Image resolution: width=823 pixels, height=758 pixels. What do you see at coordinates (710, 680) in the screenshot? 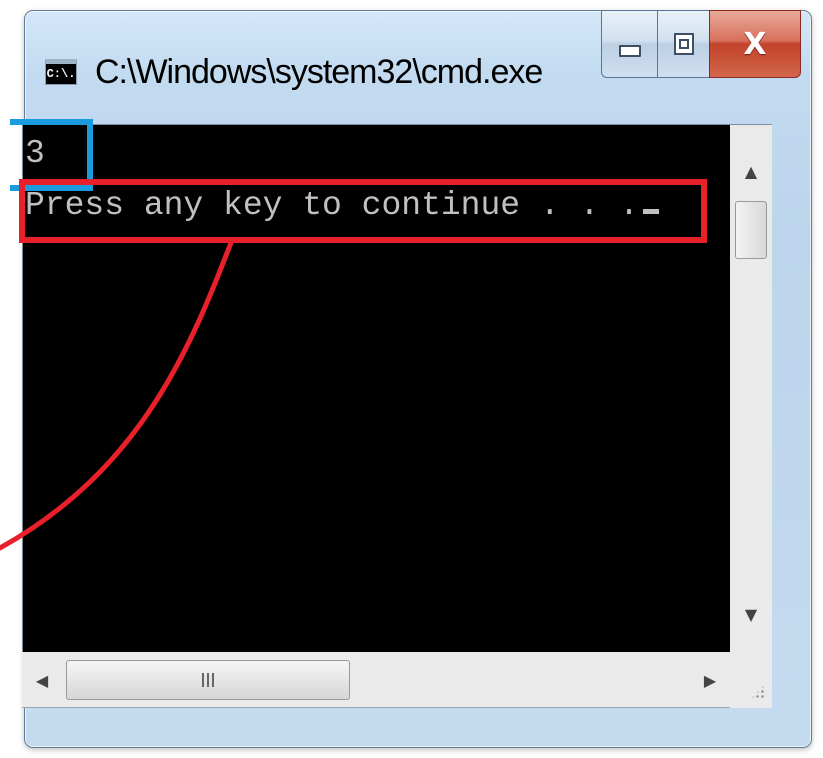
I see `scroll-right-arrow-icon: ▶` at bounding box center [710, 680].